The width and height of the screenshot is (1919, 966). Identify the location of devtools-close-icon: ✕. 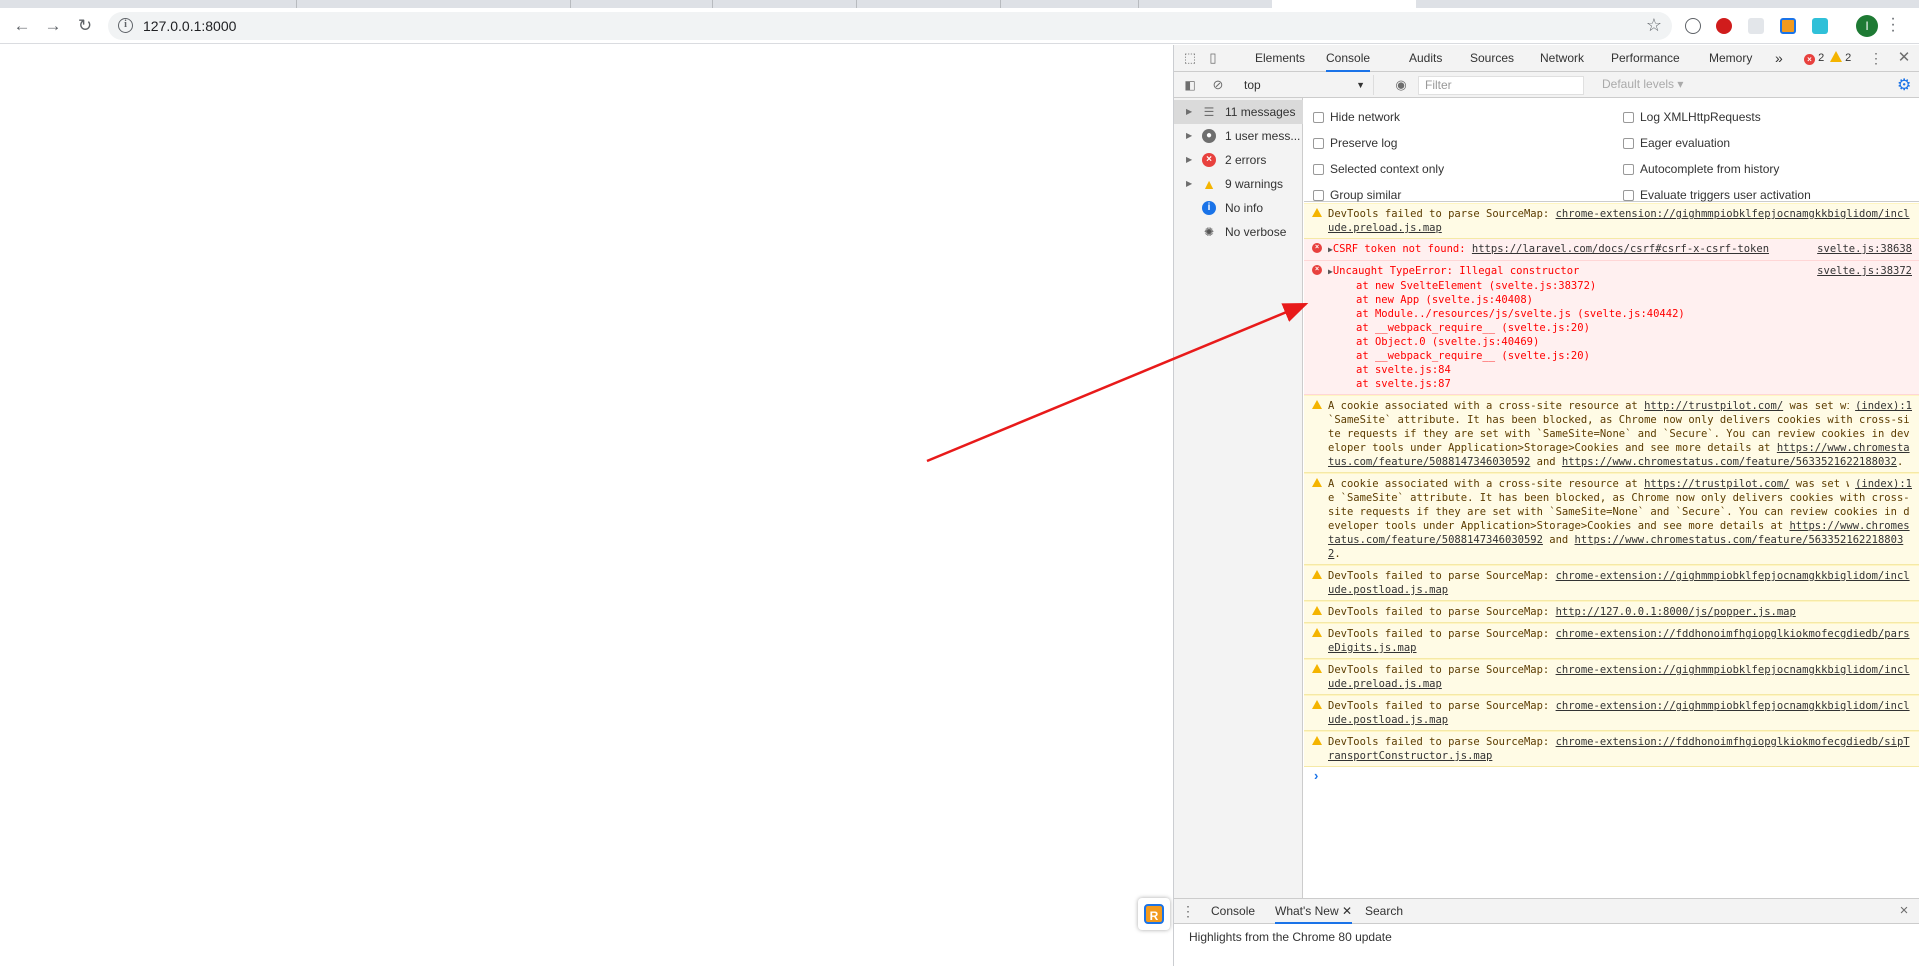
(1904, 58).